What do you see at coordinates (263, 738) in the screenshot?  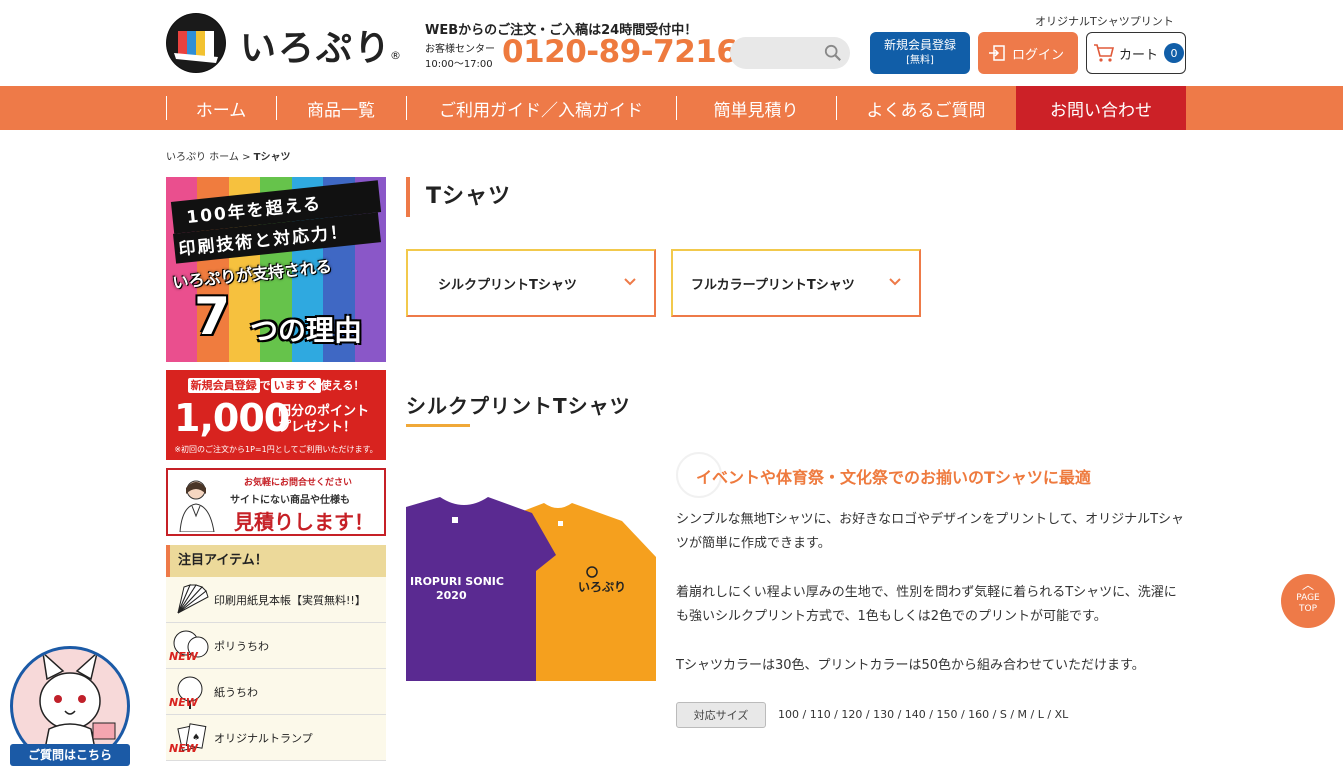 I see `featured-item-label: オリジナルトランプ` at bounding box center [263, 738].